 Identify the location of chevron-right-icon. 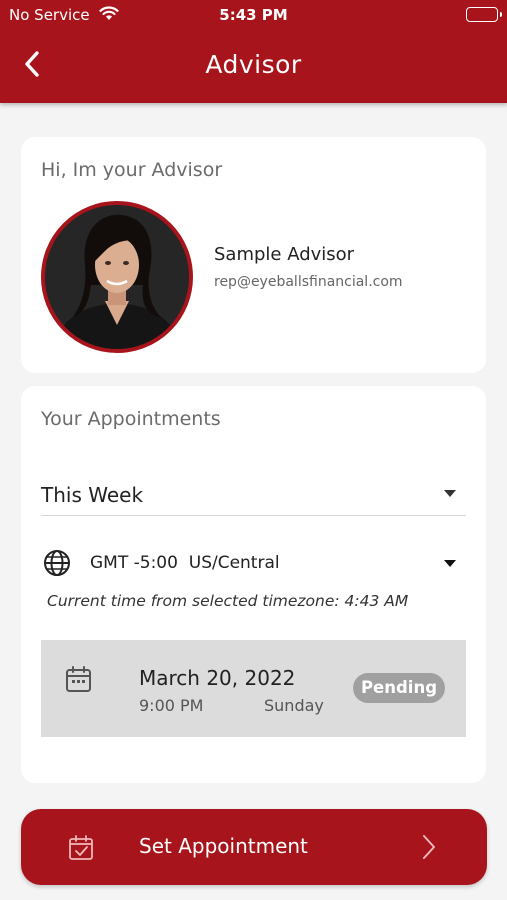
(429, 849).